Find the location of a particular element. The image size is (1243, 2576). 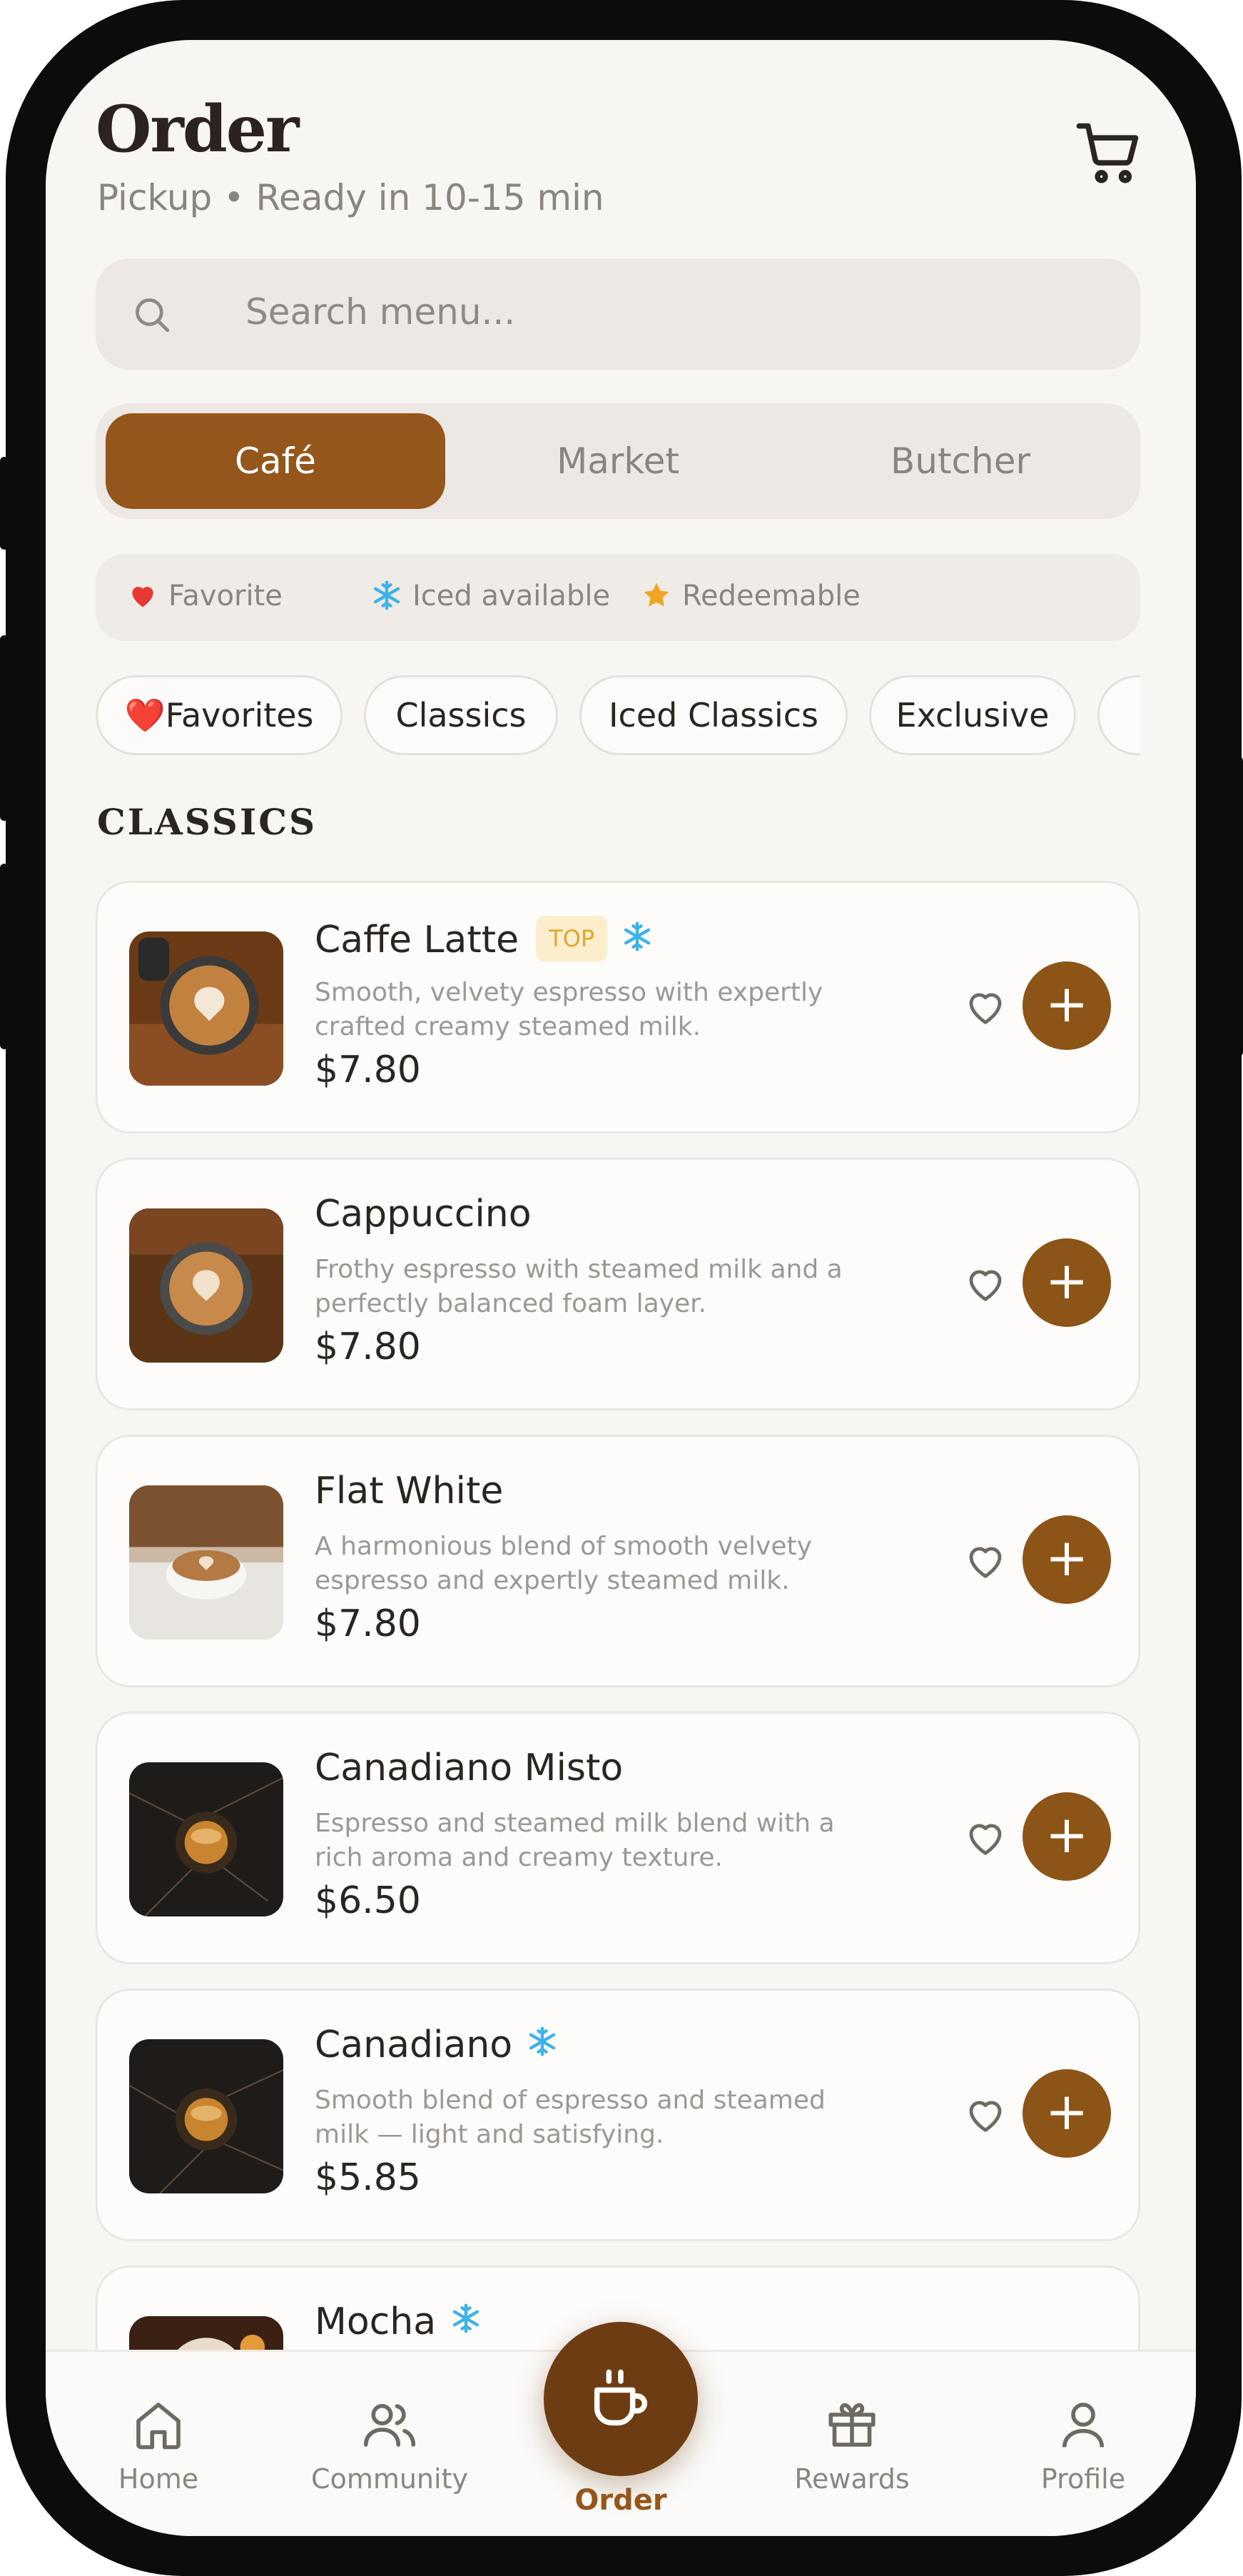

store-segmented-control: Café Market Butcher is located at coordinates (618, 461).